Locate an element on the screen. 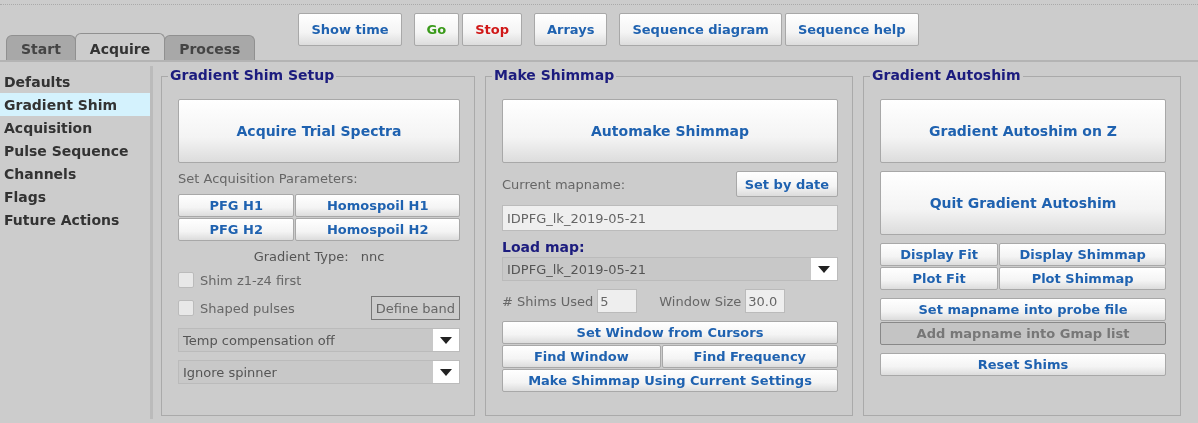 Image resolution: width=1198 pixels, height=423 pixels. toolbar-button: Show time is located at coordinates (350, 29).